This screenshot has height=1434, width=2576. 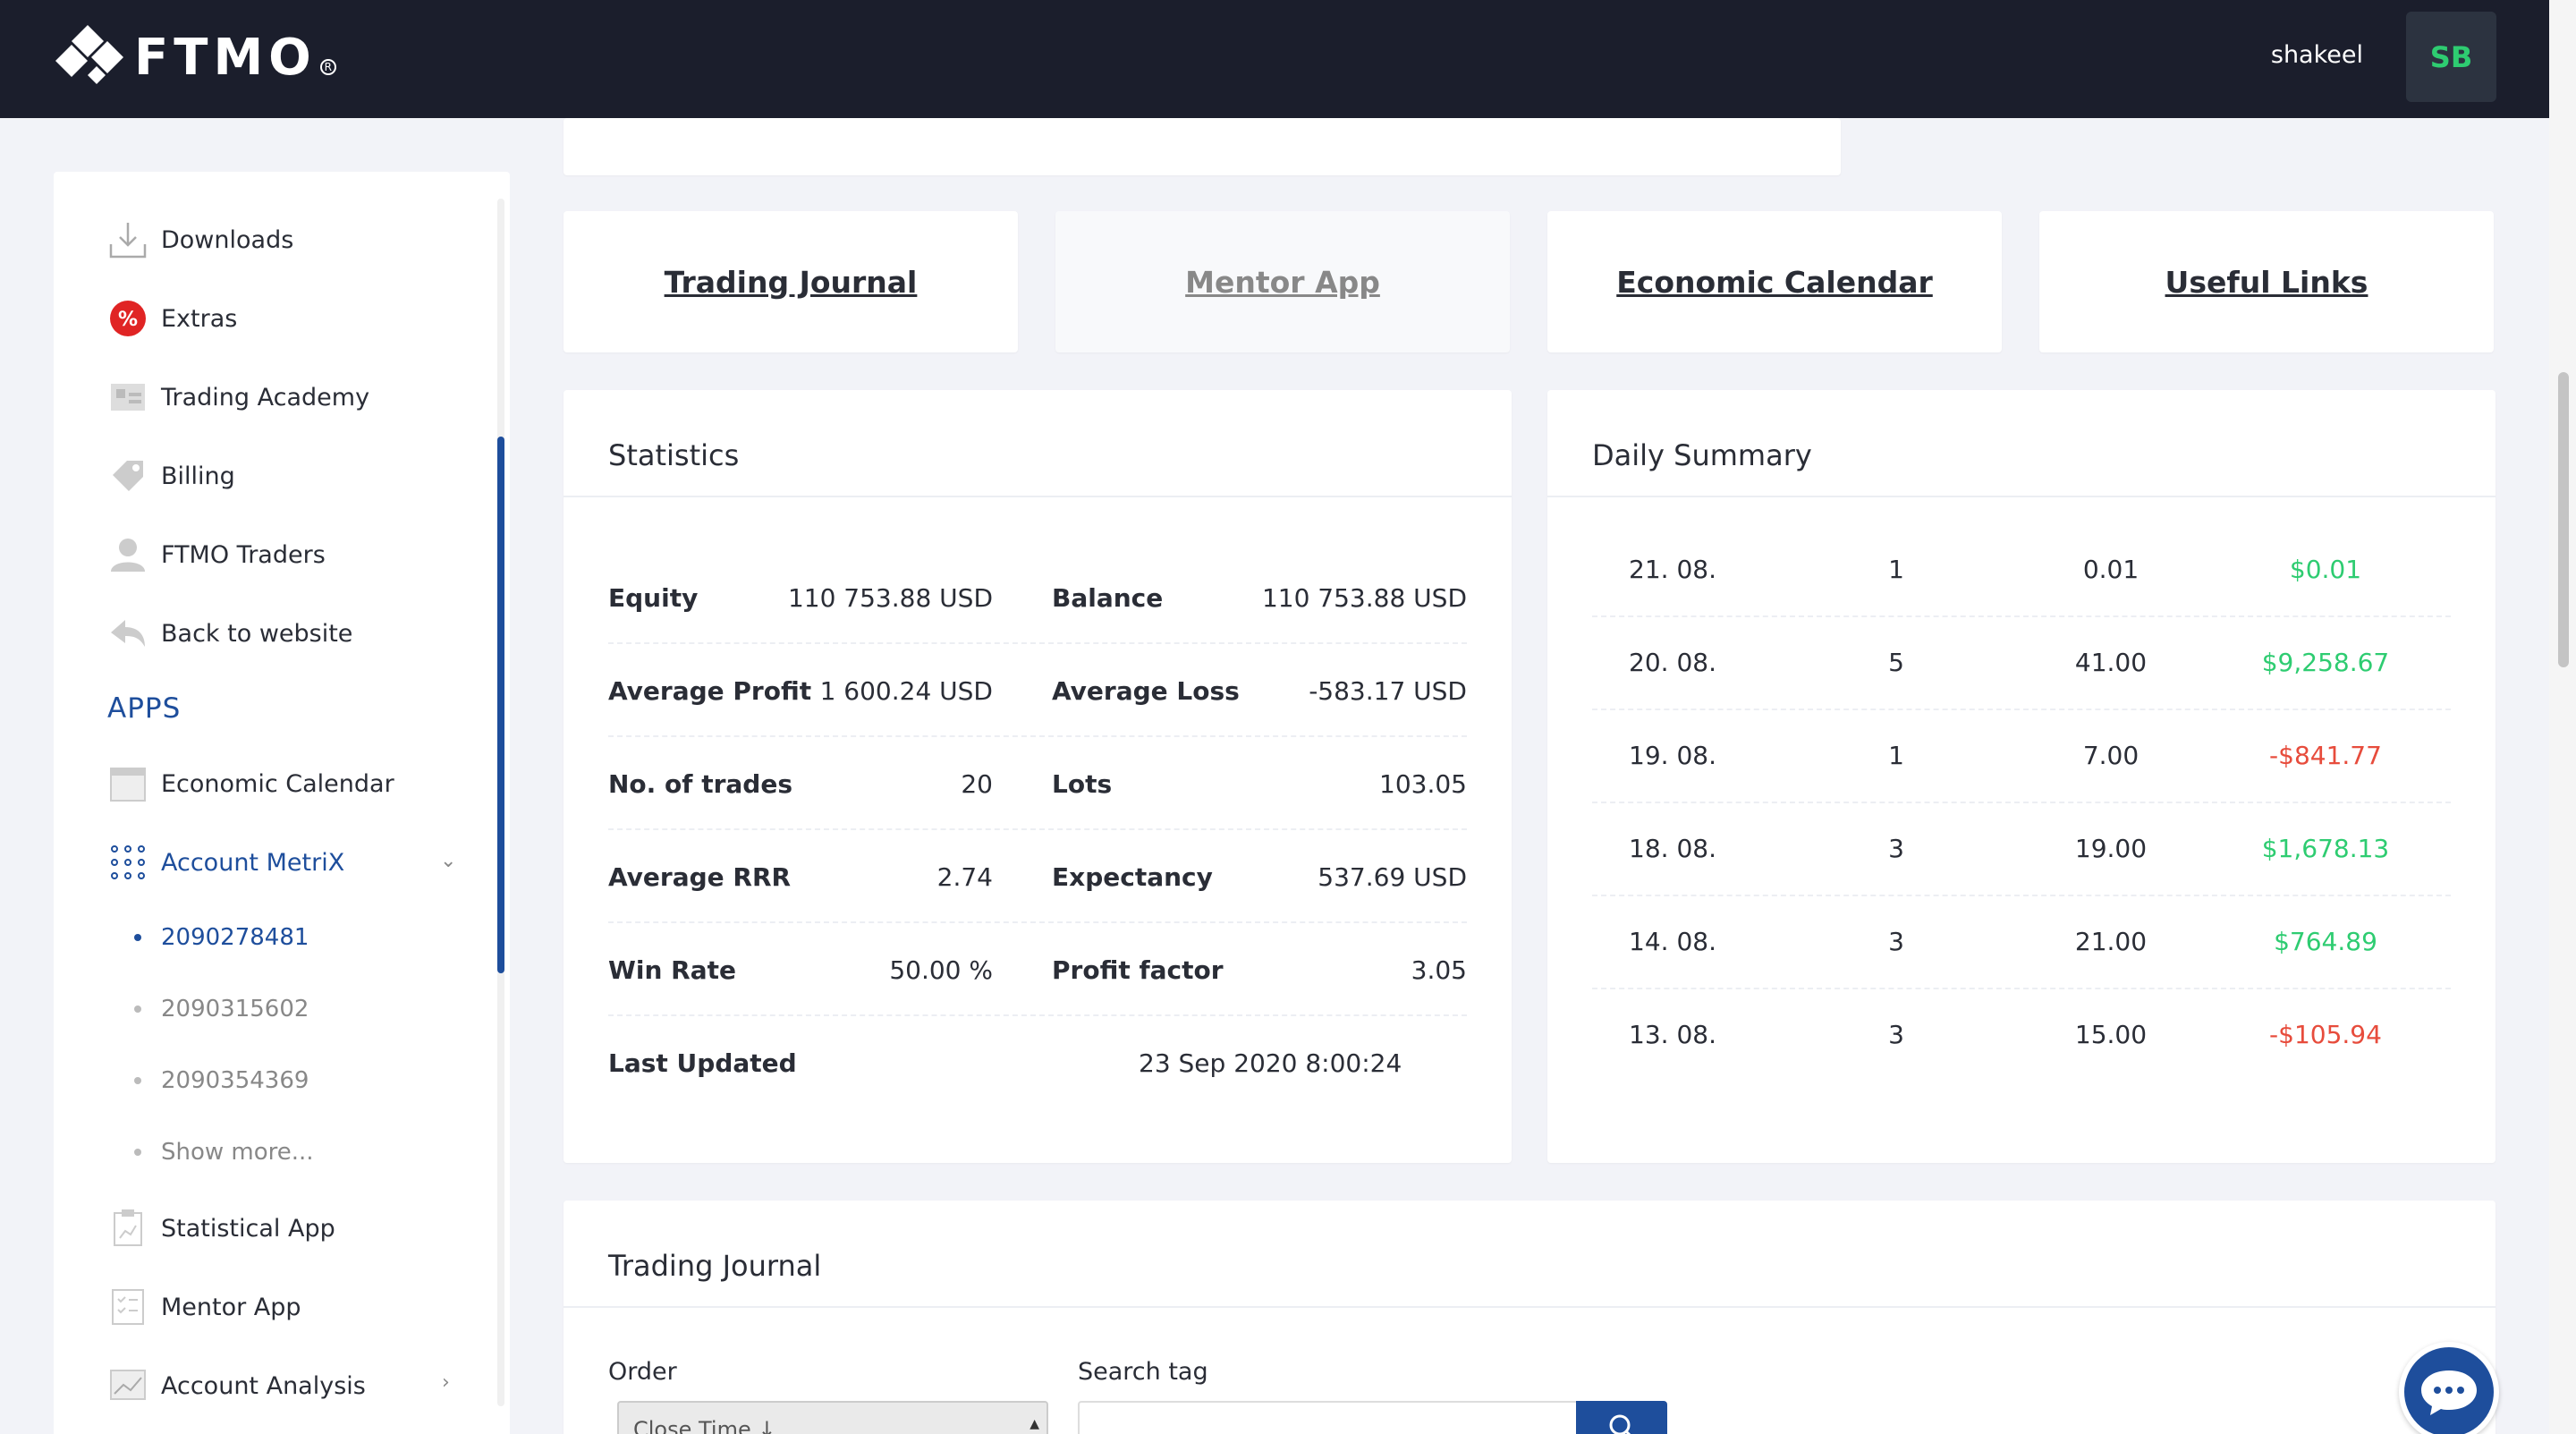 I want to click on stat-value: 20, so click(x=977, y=784).